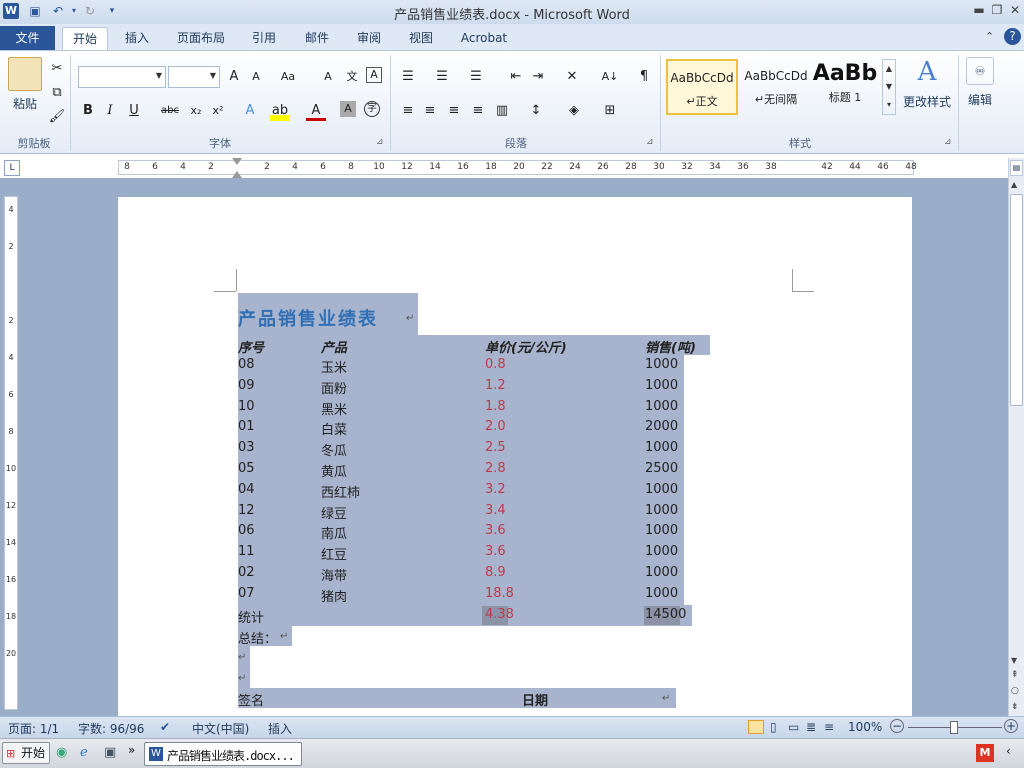 This screenshot has width=1024, height=768. I want to click on restore-icon: ❐, so click(997, 10).